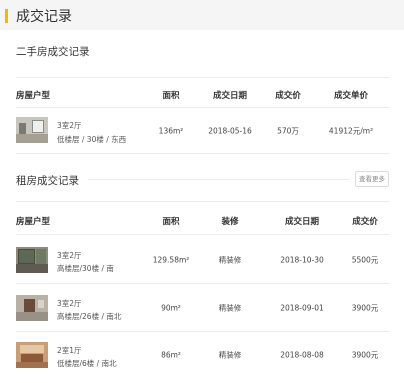 The image size is (404, 383). Describe the element at coordinates (351, 131) in the screenshot. I see `unit-price-value: 41912元/m²` at that location.